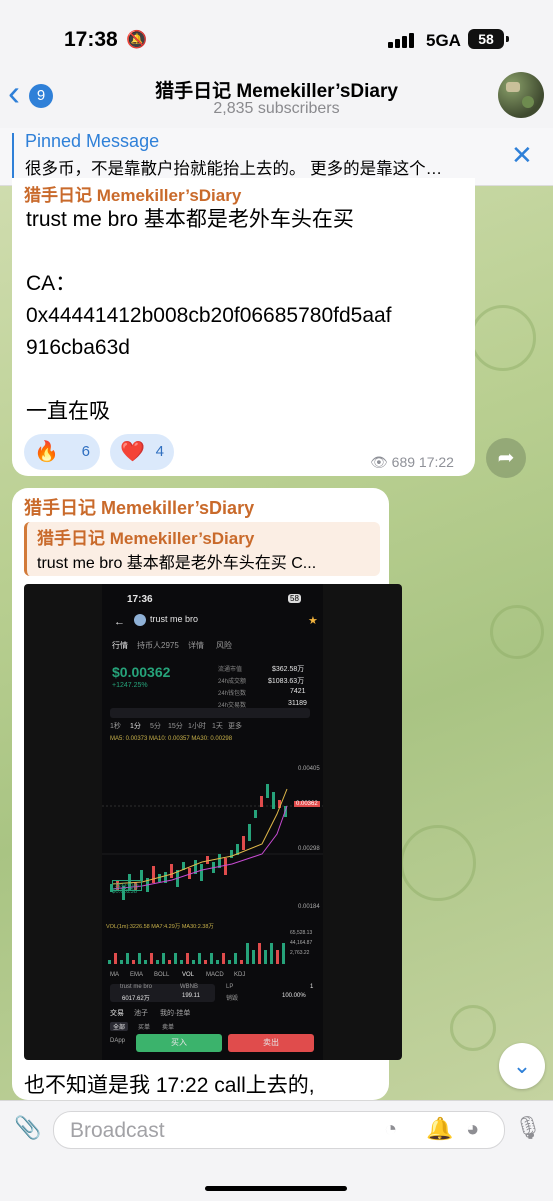 The height and width of the screenshot is (1201, 553). Describe the element at coordinates (443, 40) in the screenshot. I see `network-type: 5GA` at that location.